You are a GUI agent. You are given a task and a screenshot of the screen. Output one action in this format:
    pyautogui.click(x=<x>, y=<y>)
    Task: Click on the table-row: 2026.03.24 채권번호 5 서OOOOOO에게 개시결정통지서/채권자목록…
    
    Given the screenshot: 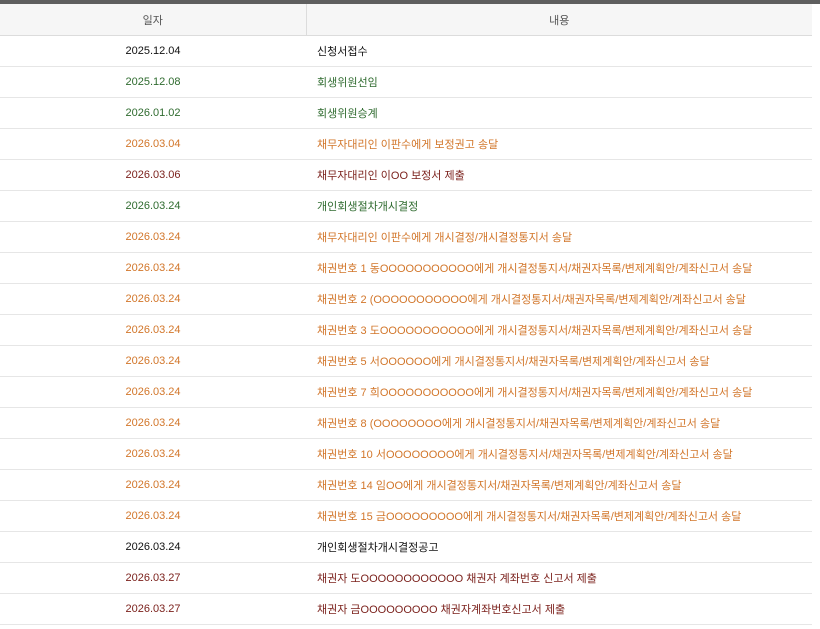 What is the action you would take?
    pyautogui.click(x=406, y=361)
    